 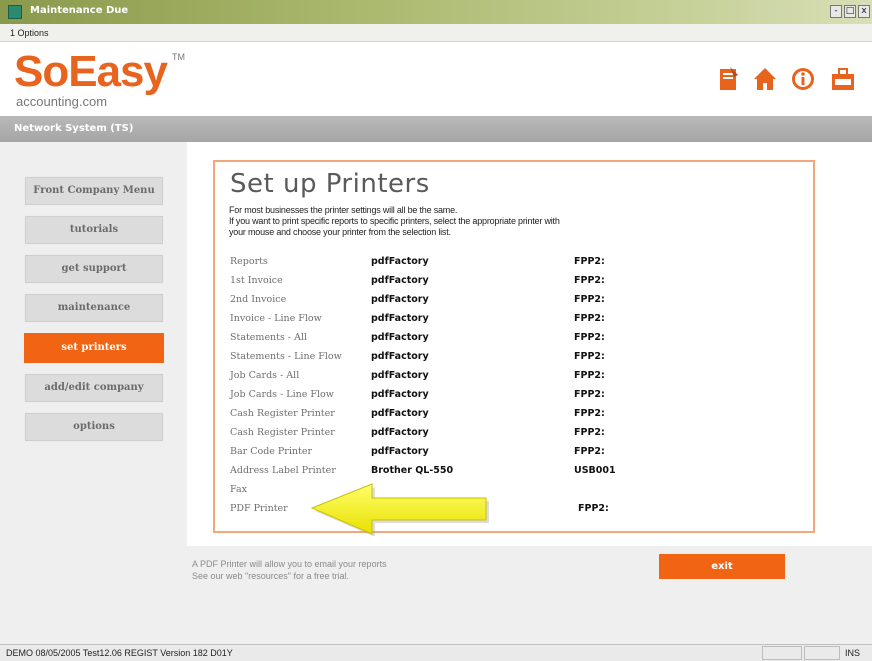 I want to click on printer-row-label: Statements - Line Flow, so click(x=286, y=356).